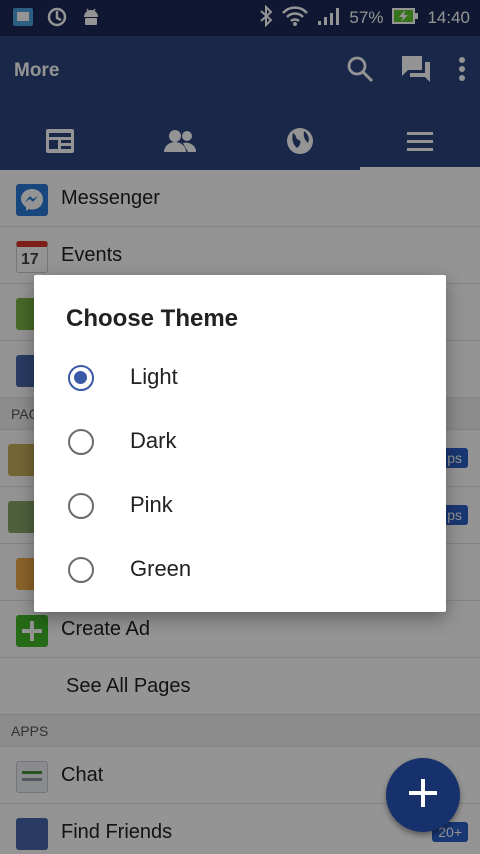 The image size is (480, 854). What do you see at coordinates (161, 568) in the screenshot?
I see `option-label: Green` at bounding box center [161, 568].